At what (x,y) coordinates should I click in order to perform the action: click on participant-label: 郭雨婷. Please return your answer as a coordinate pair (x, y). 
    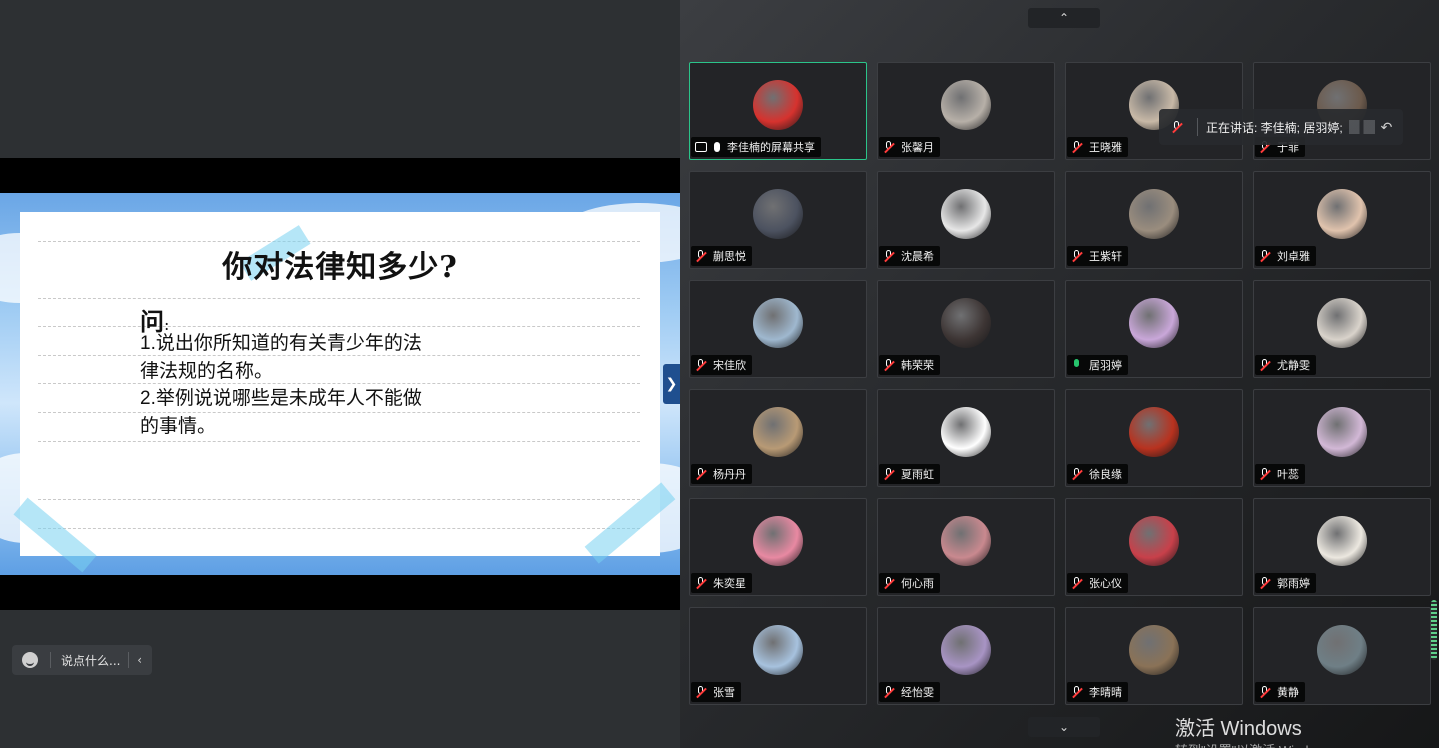
    Looking at the image, I should click on (1285, 583).